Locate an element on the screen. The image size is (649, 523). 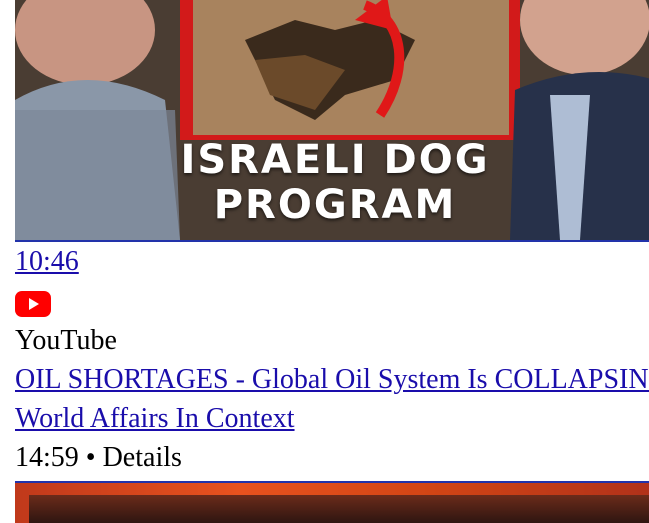
youtube-icon is located at coordinates (33, 306).